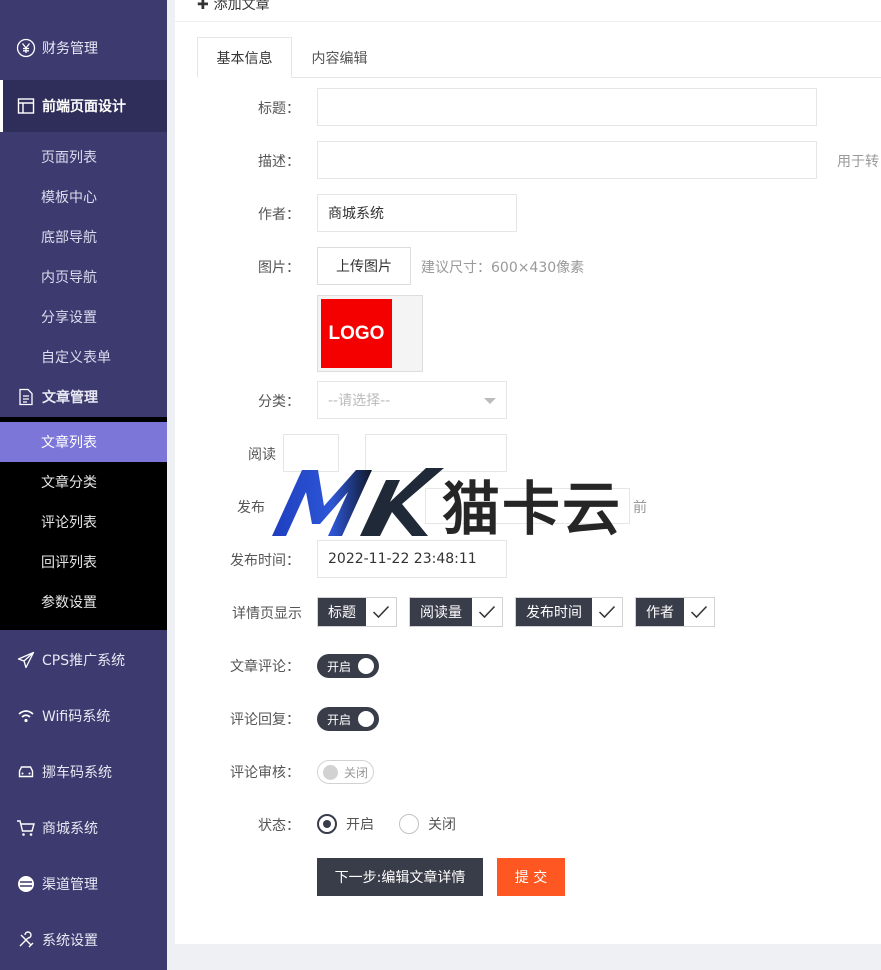  I want to click on publish-partial-label: 发布, so click(251, 508).